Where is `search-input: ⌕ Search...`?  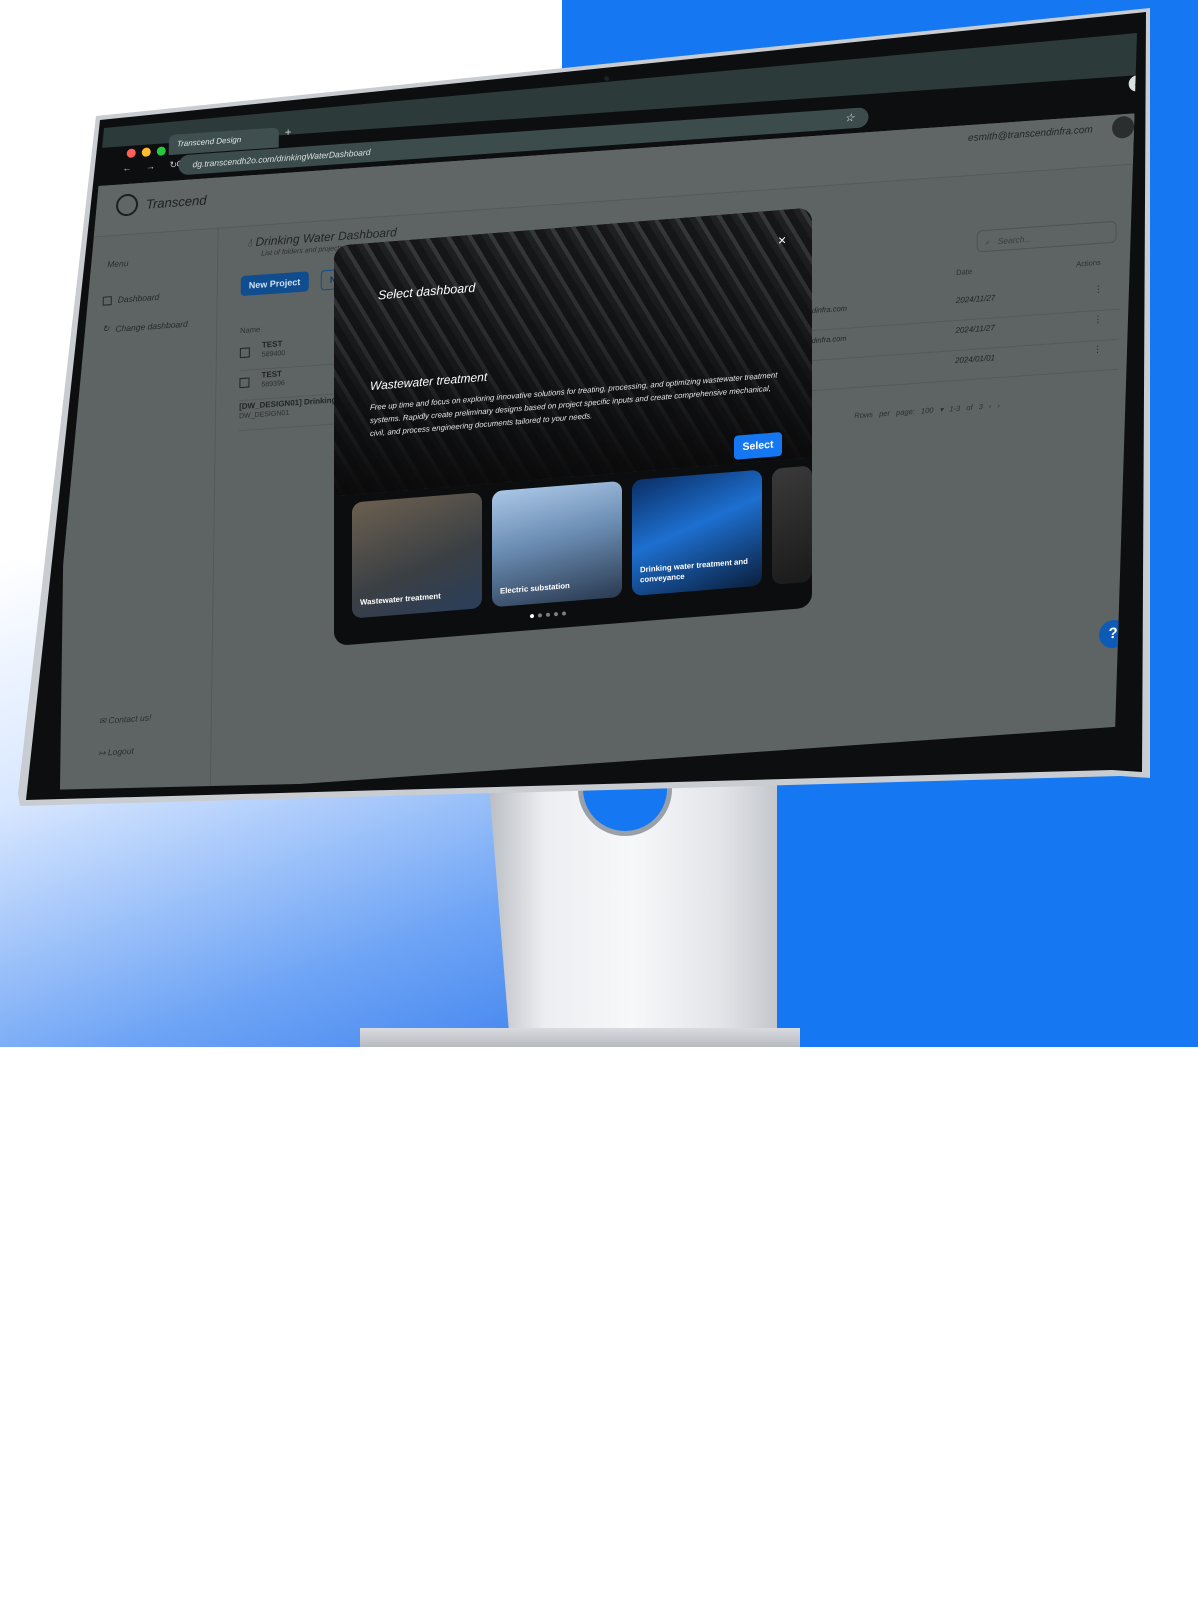 search-input: ⌕ Search... is located at coordinates (1046, 236).